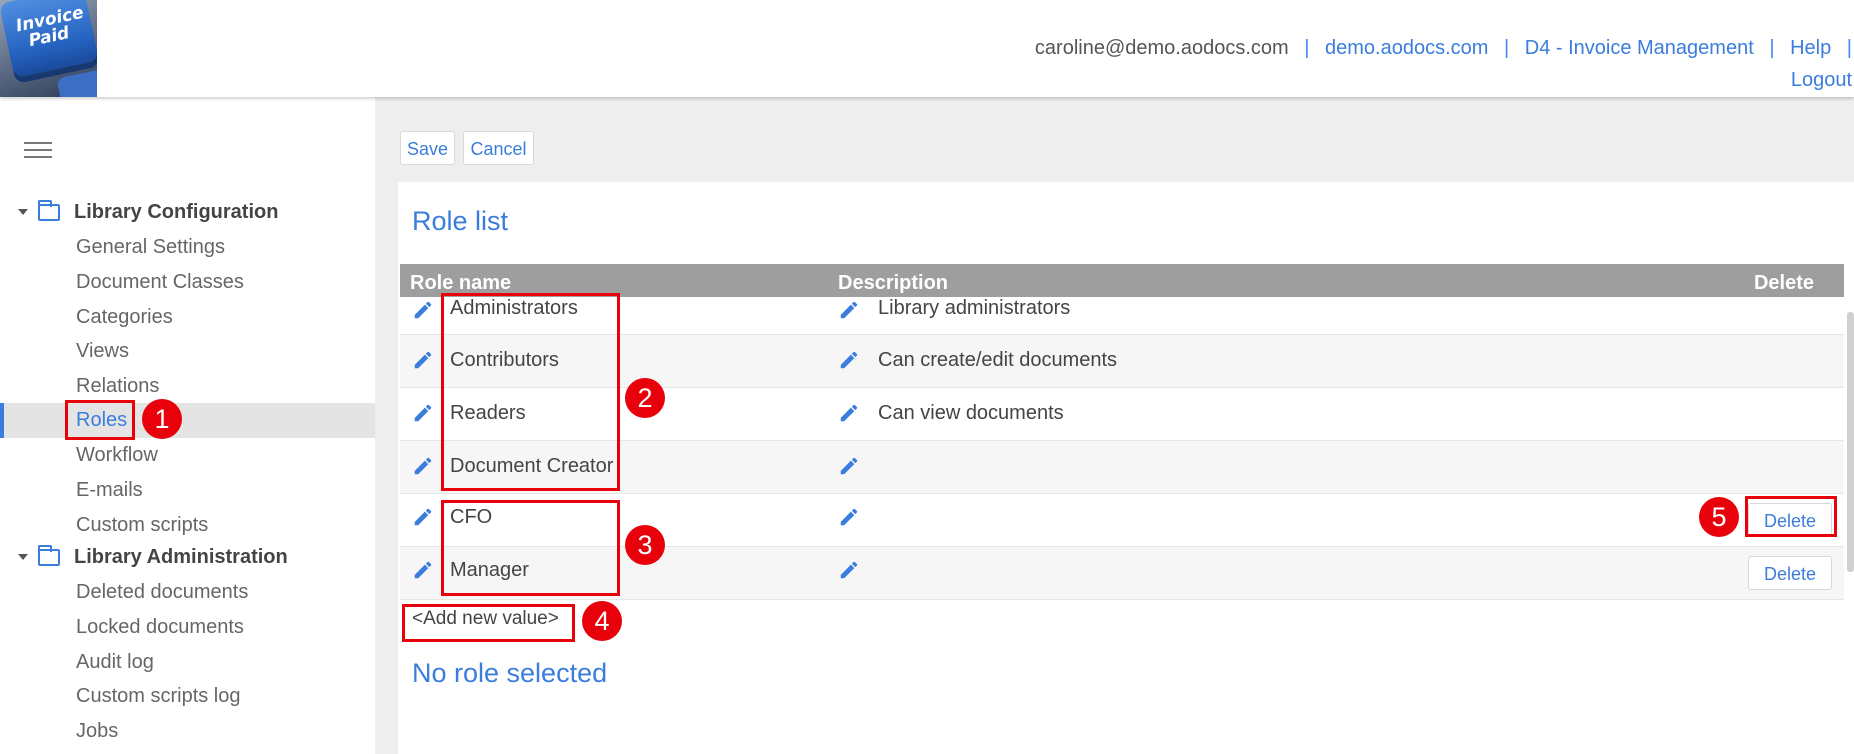 This screenshot has width=1854, height=754. Describe the element at coordinates (510, 673) in the screenshot. I see `no-role-selected-text: No role selected` at that location.